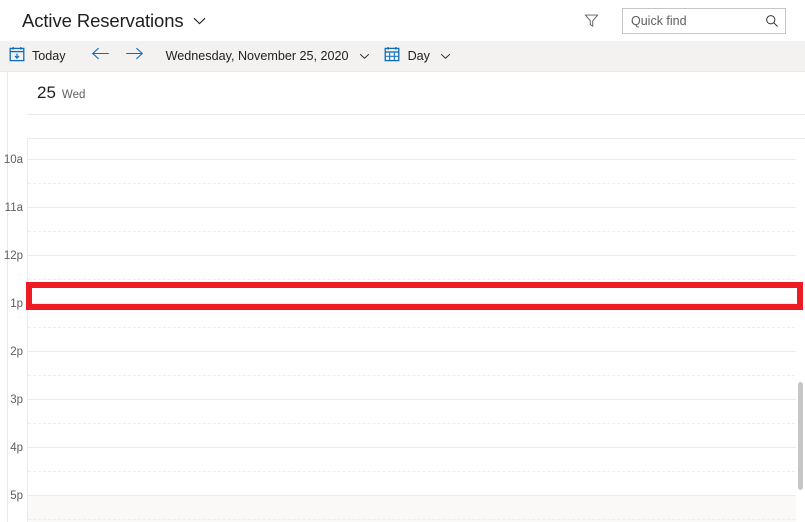  What do you see at coordinates (16, 400) in the screenshot?
I see `time-gutter-label: 3p` at bounding box center [16, 400].